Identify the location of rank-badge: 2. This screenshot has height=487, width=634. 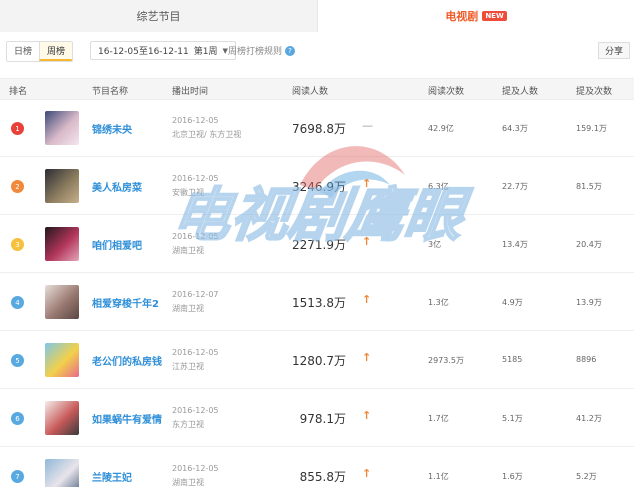
(17, 186).